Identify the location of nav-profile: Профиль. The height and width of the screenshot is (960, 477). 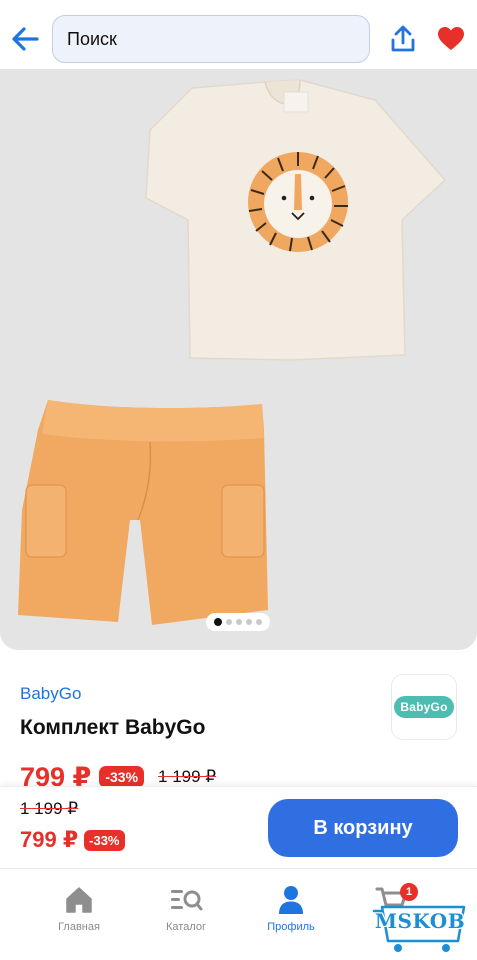
(291, 913).